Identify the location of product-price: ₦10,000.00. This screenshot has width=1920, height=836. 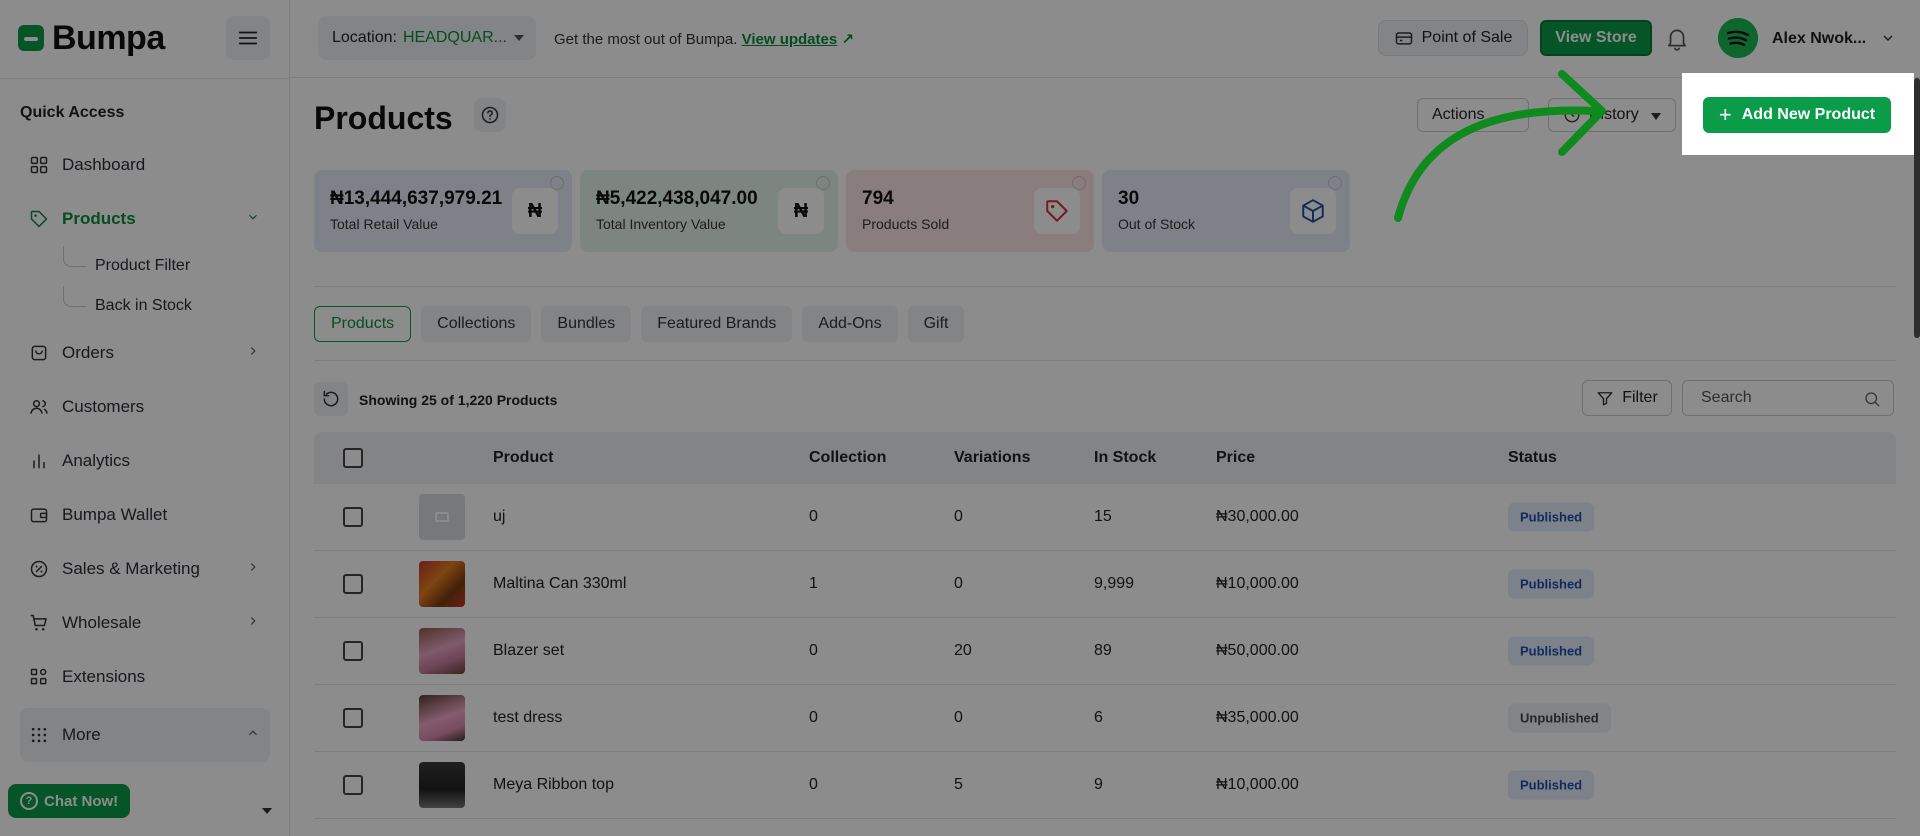
(1257, 784).